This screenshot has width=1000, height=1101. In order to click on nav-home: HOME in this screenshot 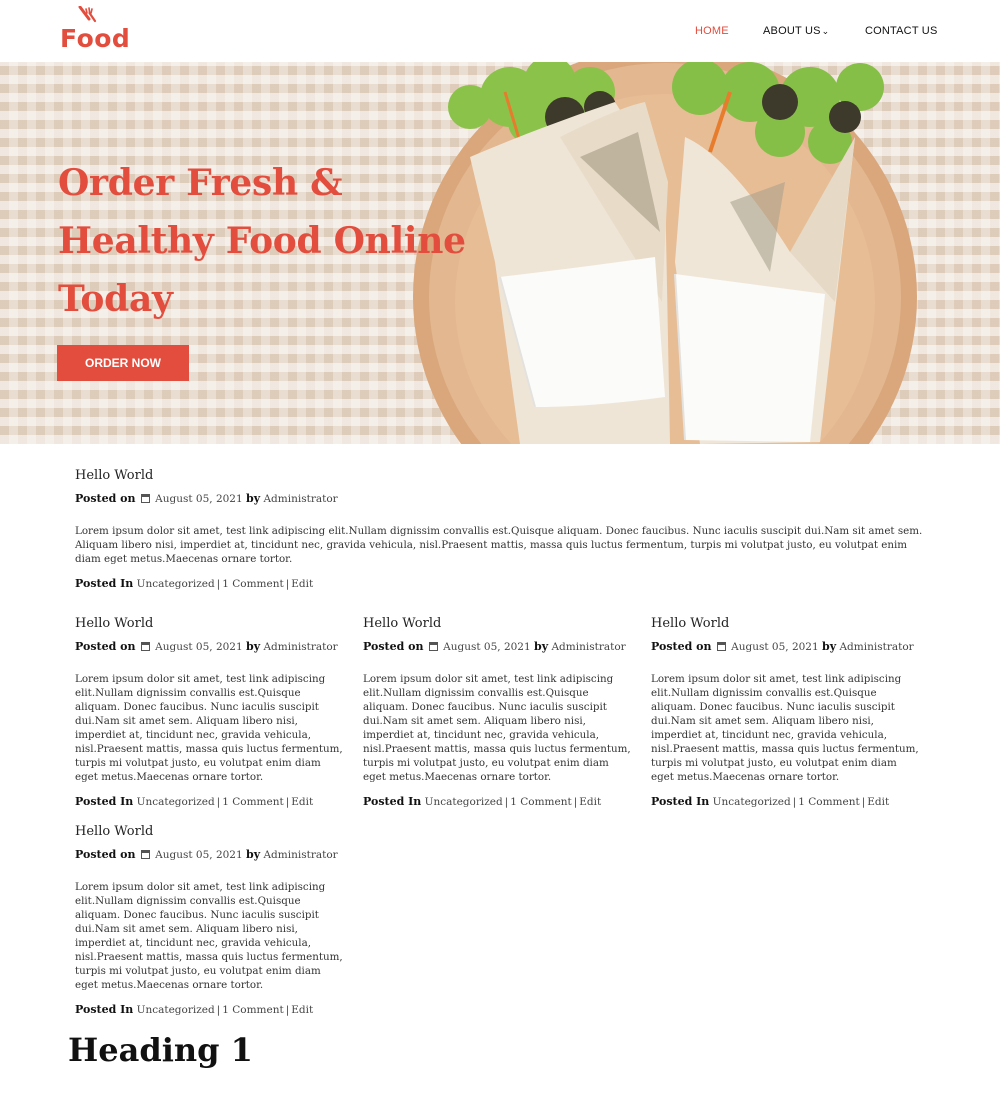, I will do `click(712, 31)`.